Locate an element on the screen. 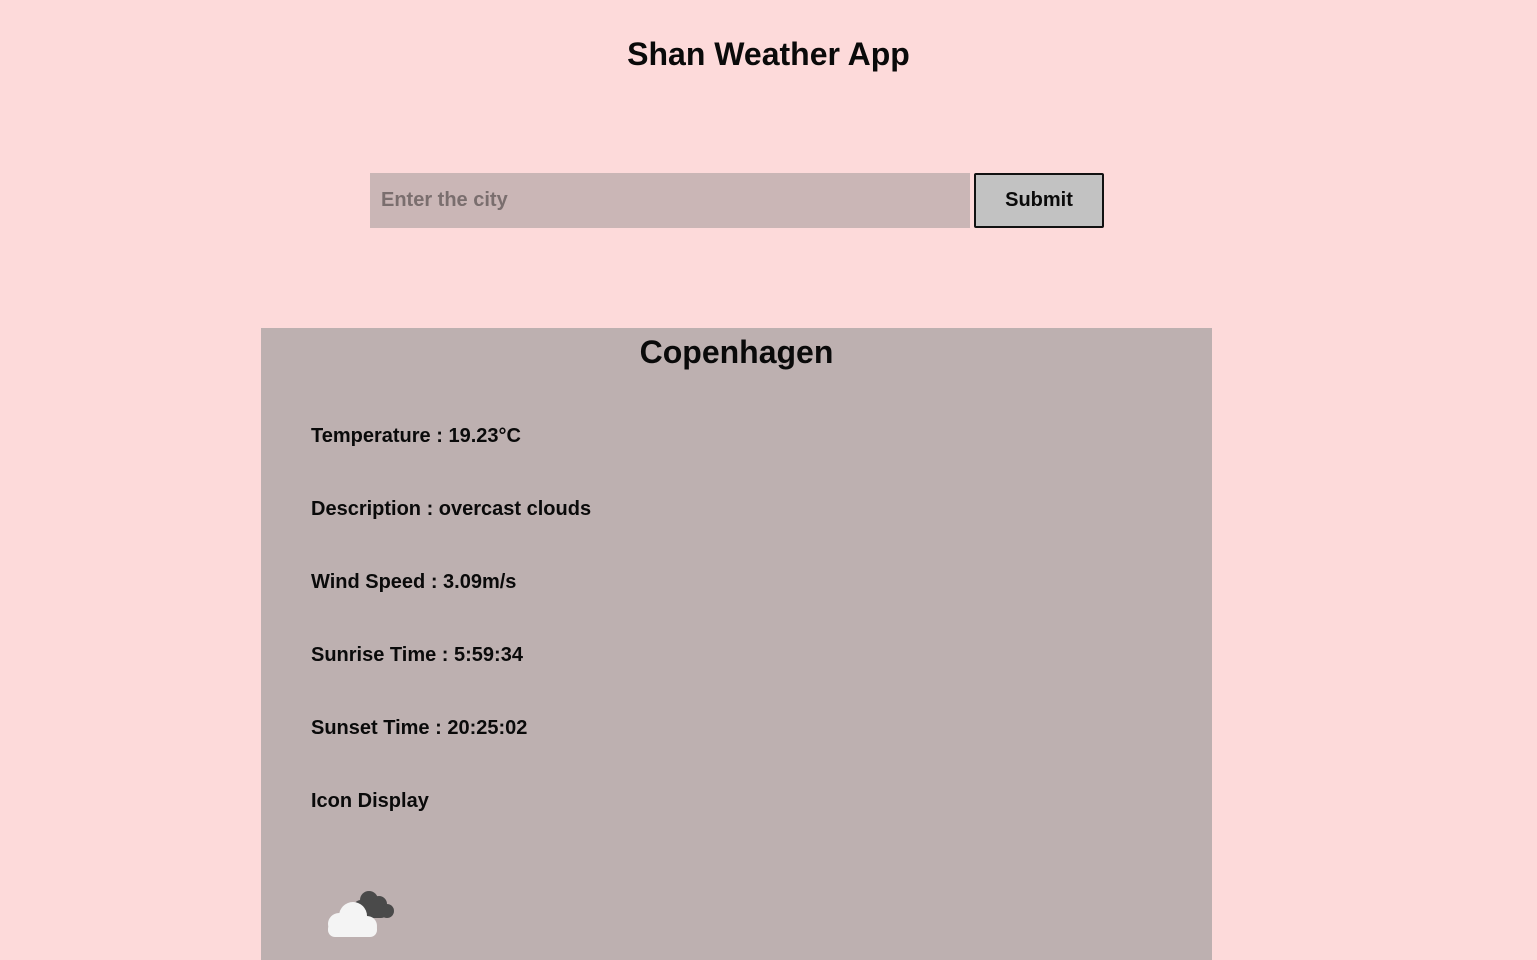 Image resolution: width=1537 pixels, height=960 pixels. search-form: Submit is located at coordinates (737, 200).